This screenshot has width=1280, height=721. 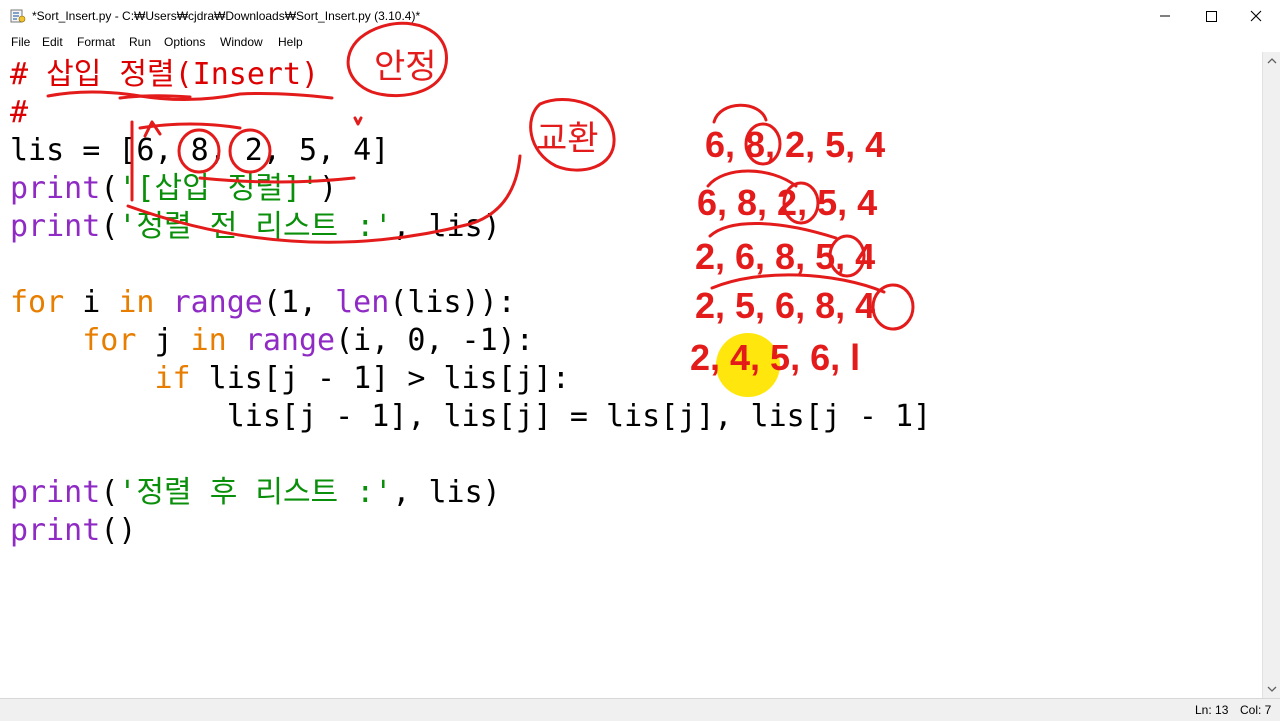 I want to click on code-text: (1,, so click(x=299, y=302).